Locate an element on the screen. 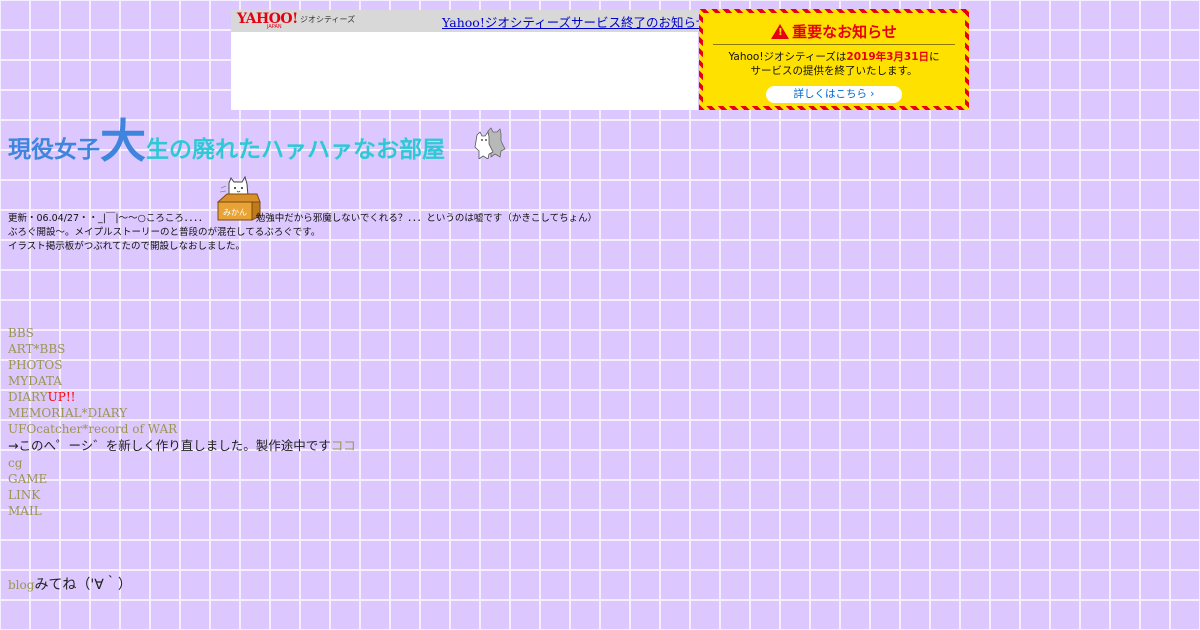  geocities-label: ジオシティーズ is located at coordinates (328, 19).